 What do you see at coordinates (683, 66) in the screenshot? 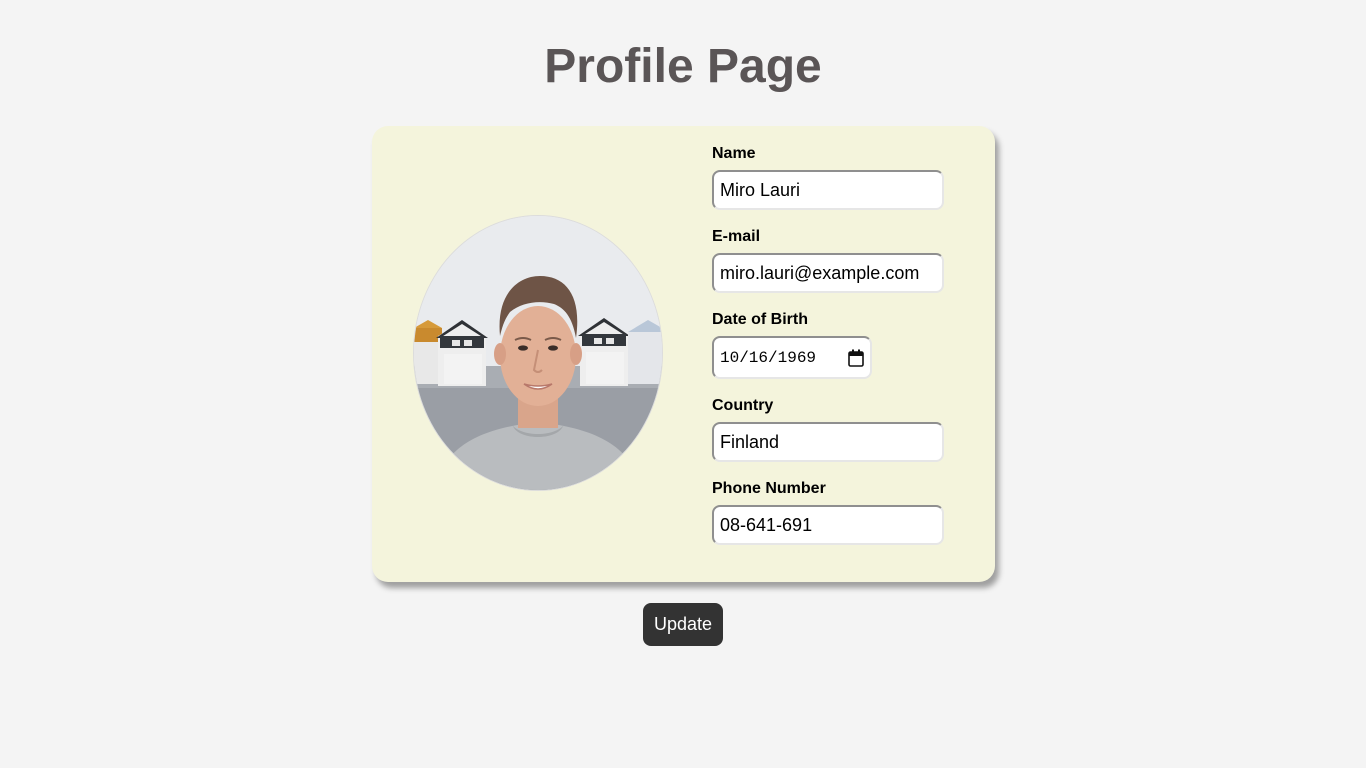
I see `page-title: Profile Page` at bounding box center [683, 66].